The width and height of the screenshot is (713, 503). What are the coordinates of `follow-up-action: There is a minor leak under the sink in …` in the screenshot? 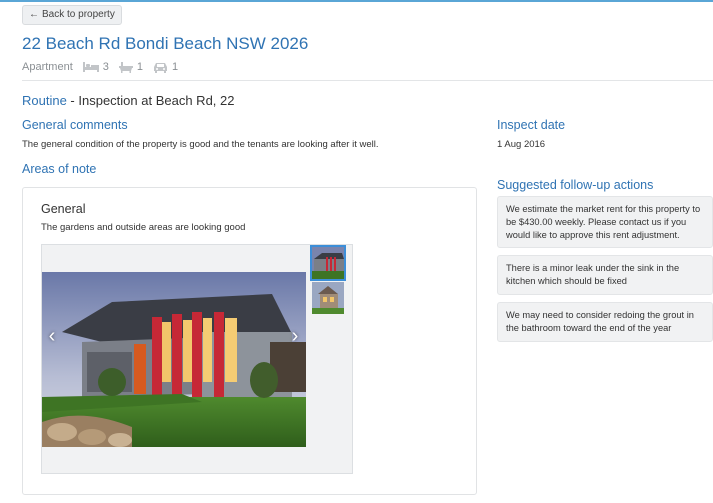 It's located at (605, 275).